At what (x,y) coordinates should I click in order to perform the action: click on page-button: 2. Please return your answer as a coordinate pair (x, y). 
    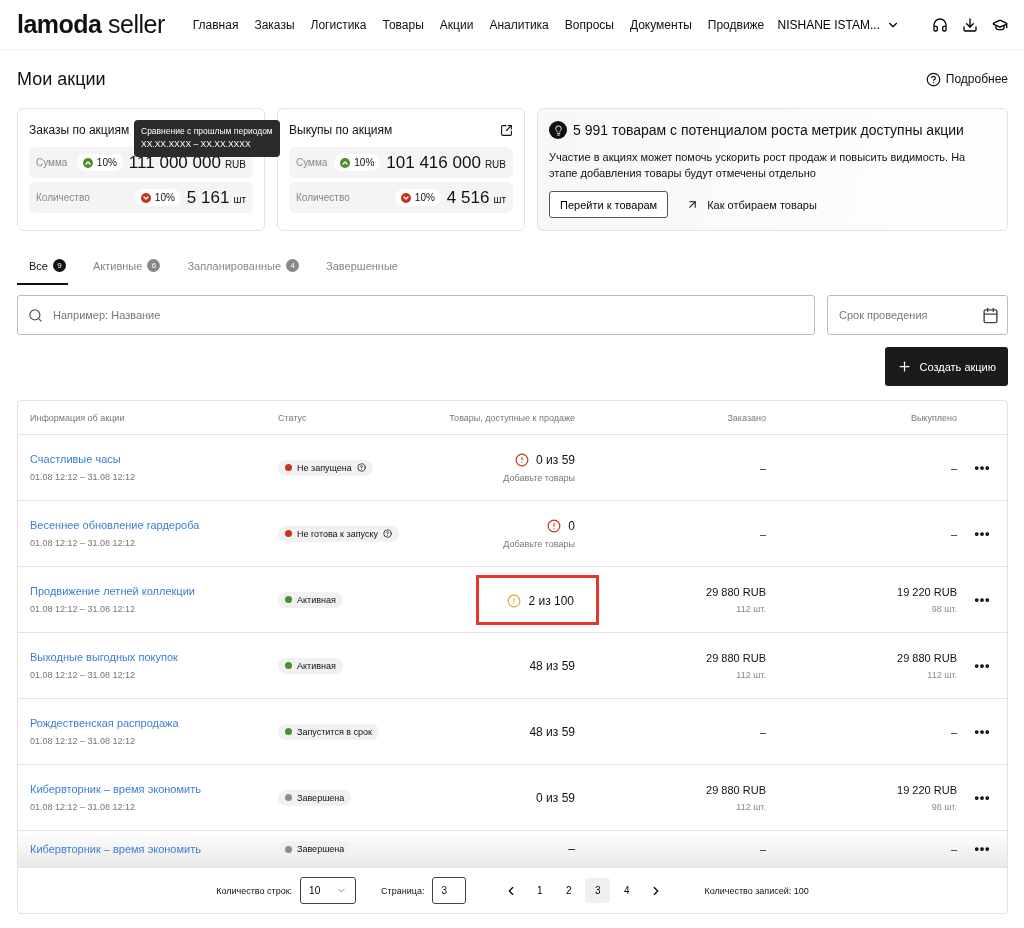
    Looking at the image, I should click on (569, 890).